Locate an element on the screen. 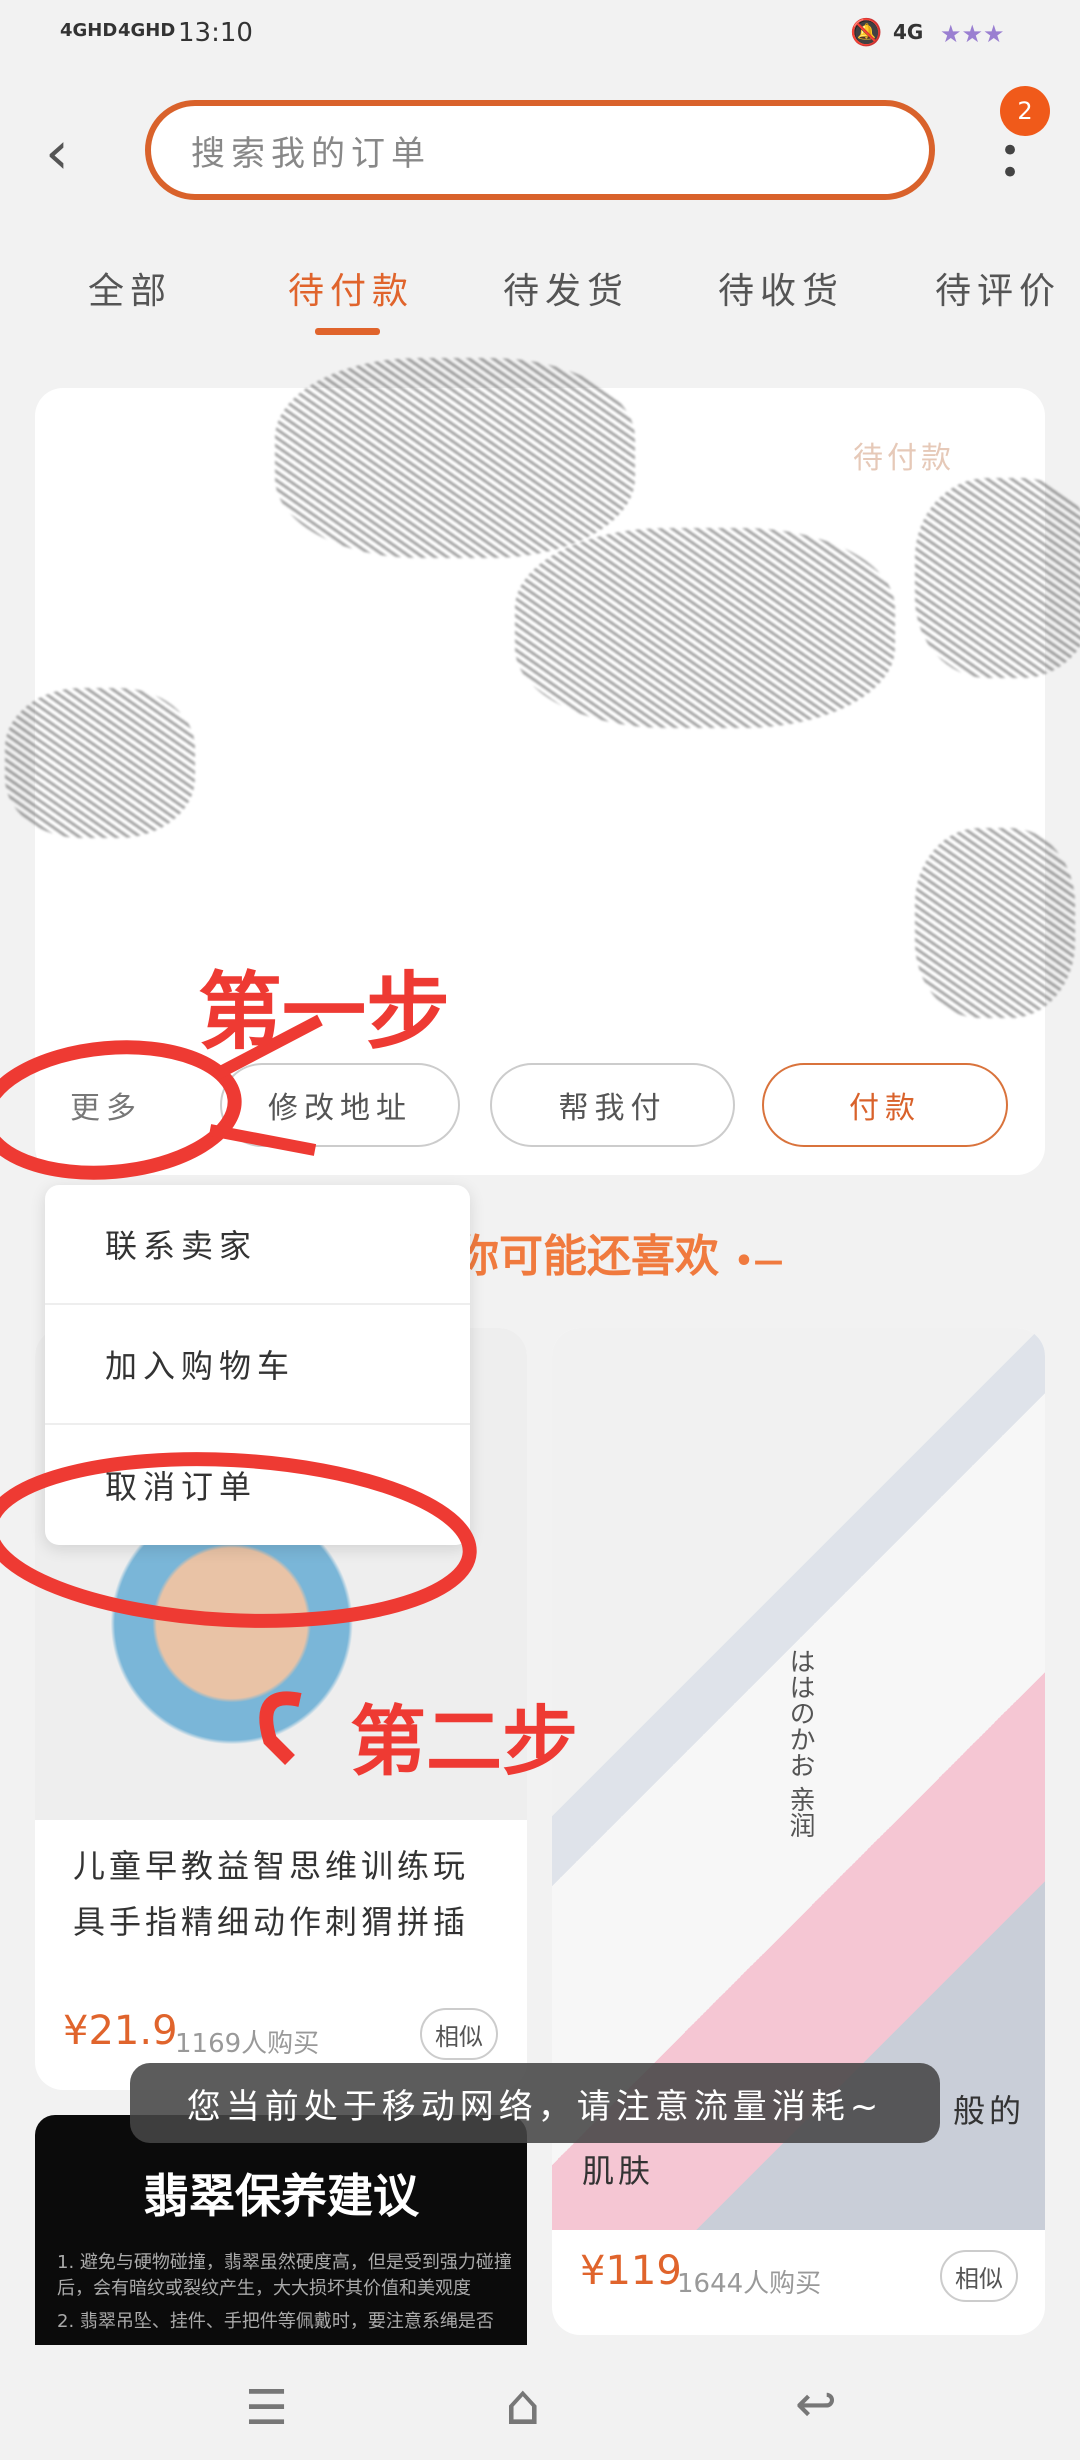  menu-nav-icon: ☰ is located at coordinates (266, 2408).